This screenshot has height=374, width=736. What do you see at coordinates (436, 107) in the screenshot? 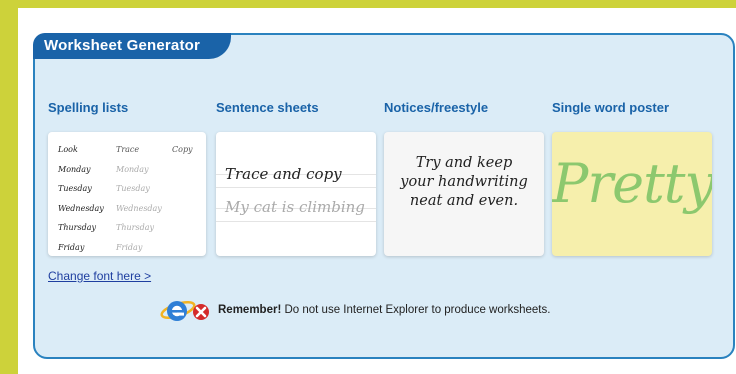
I see `heading-notices-freestyle: Notices/freestyle` at bounding box center [436, 107].